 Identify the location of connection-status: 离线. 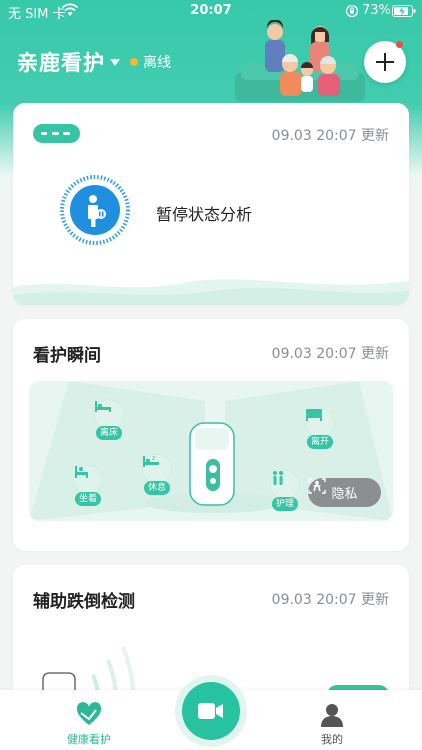
(157, 63).